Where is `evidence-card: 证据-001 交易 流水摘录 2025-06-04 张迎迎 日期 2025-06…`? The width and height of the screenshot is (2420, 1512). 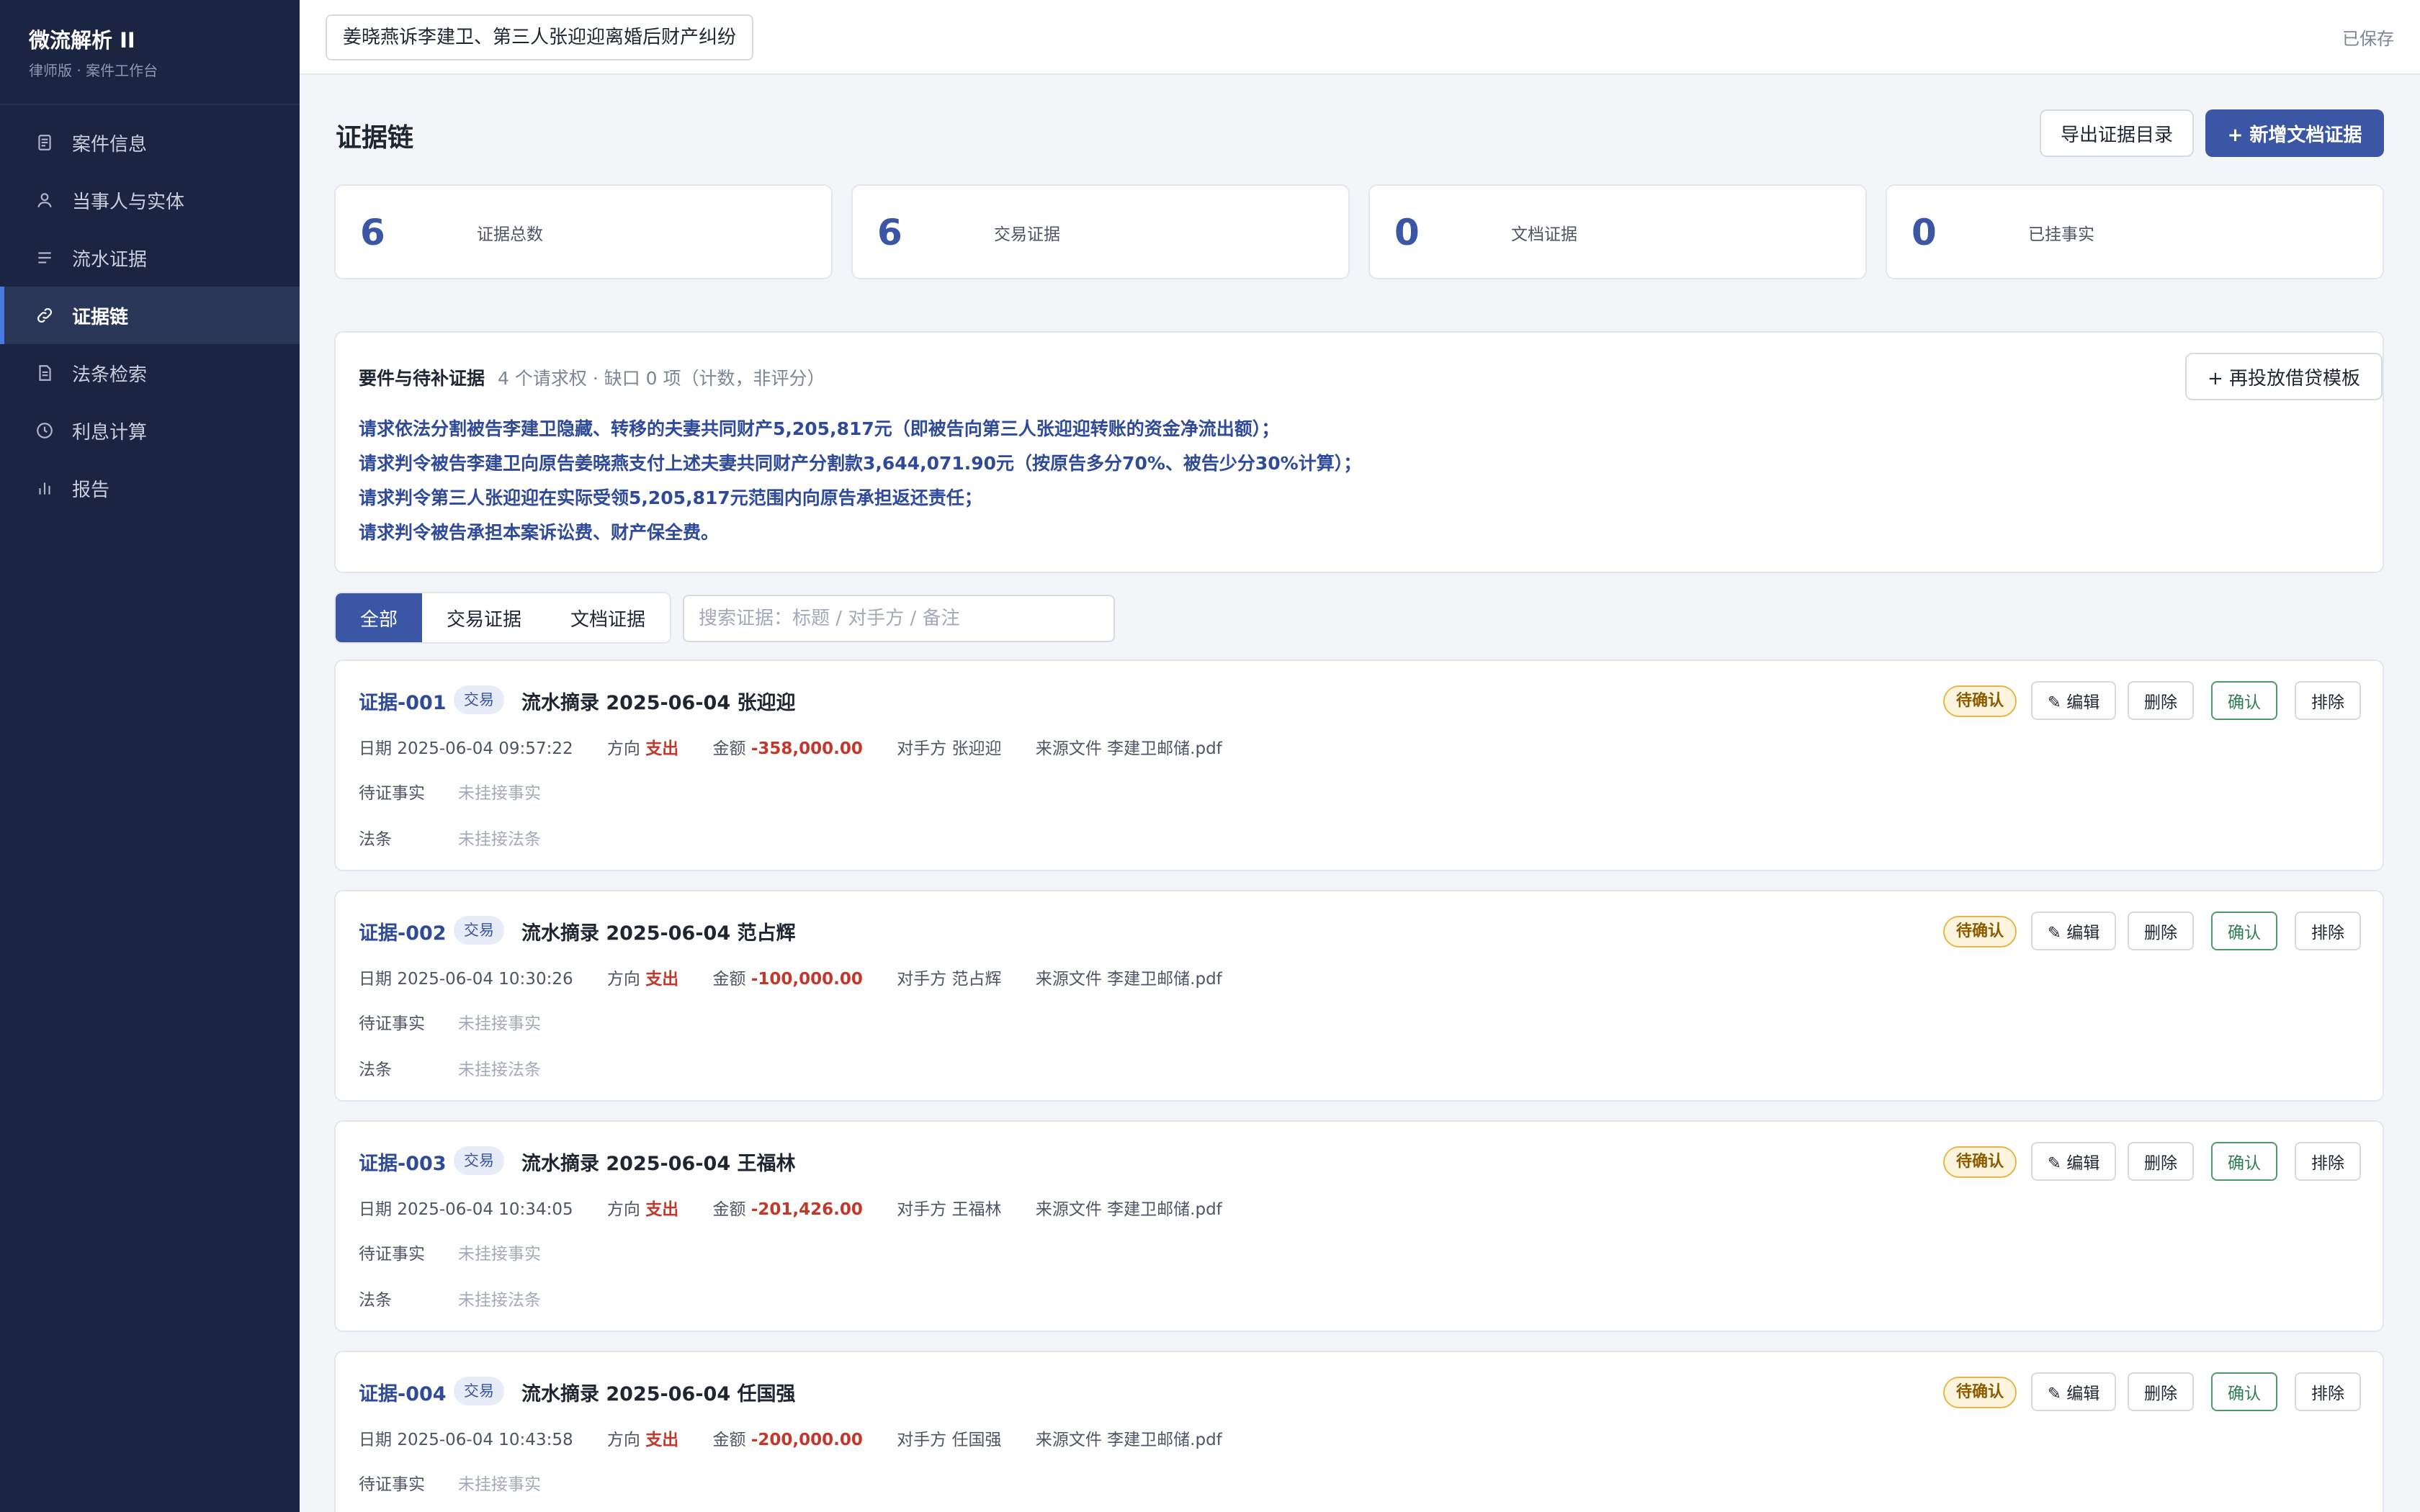 evidence-card: 证据-001 交易 流水摘录 2025-06-04 张迎迎 日期 2025-06… is located at coordinates (1359, 765).